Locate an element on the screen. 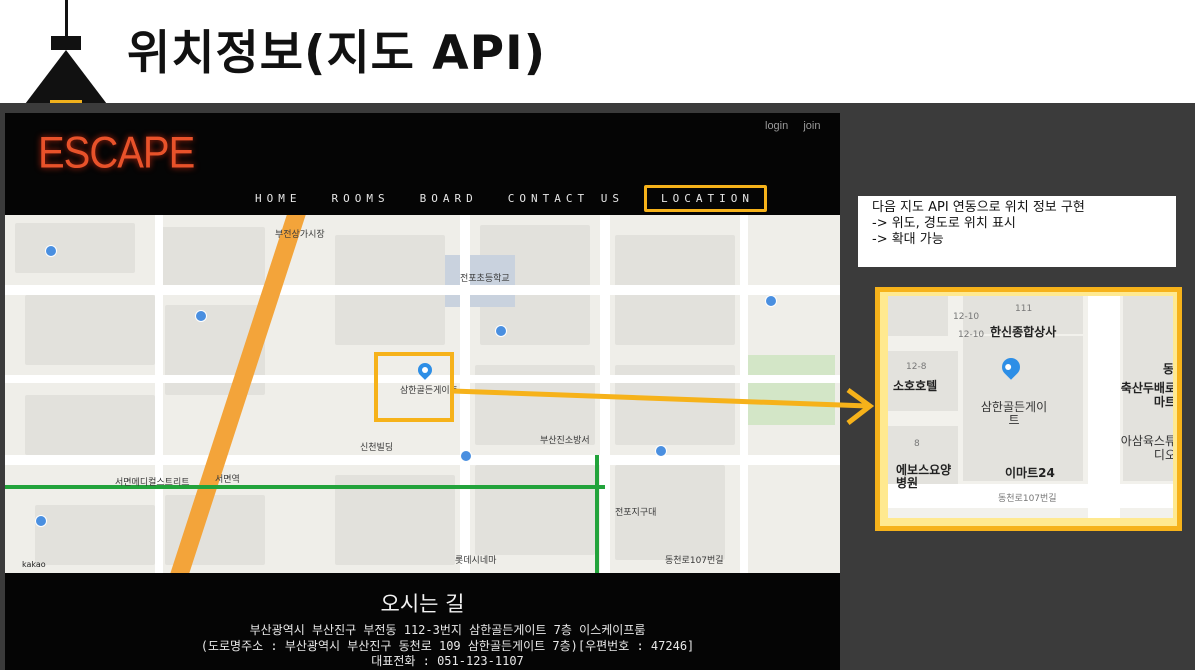  map-scale: kakao is located at coordinates (34, 564).